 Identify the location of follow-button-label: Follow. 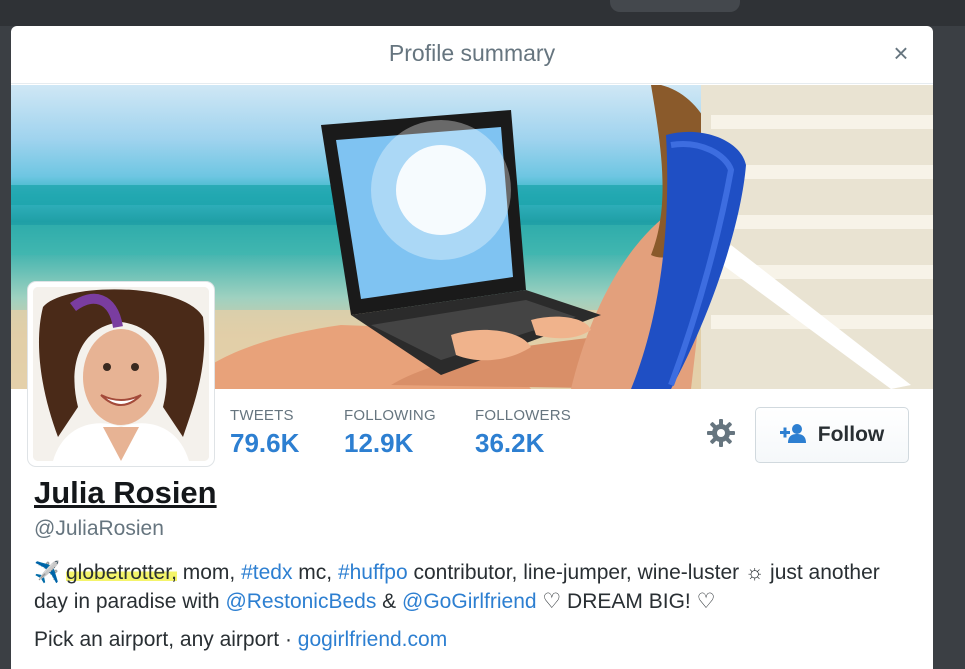
(851, 434).